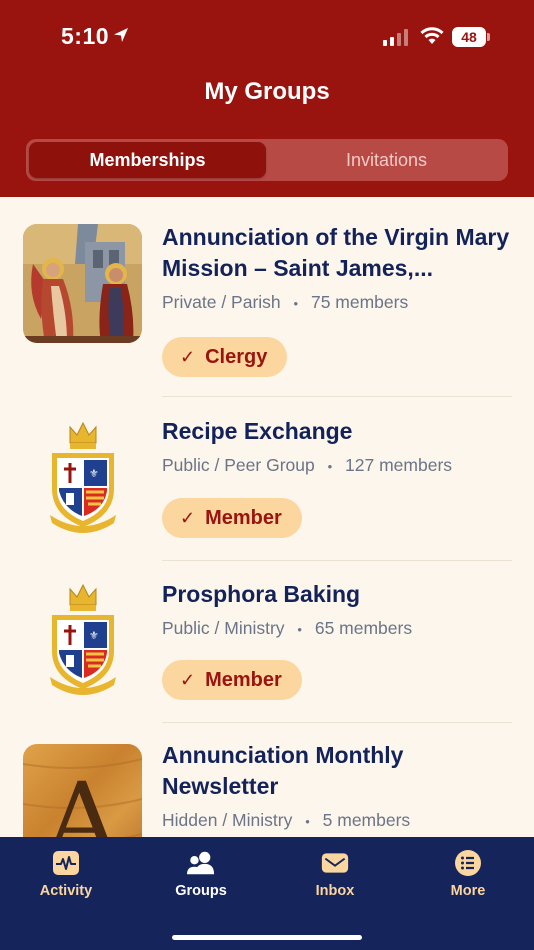  I want to click on battery-tip, so click(488, 37).